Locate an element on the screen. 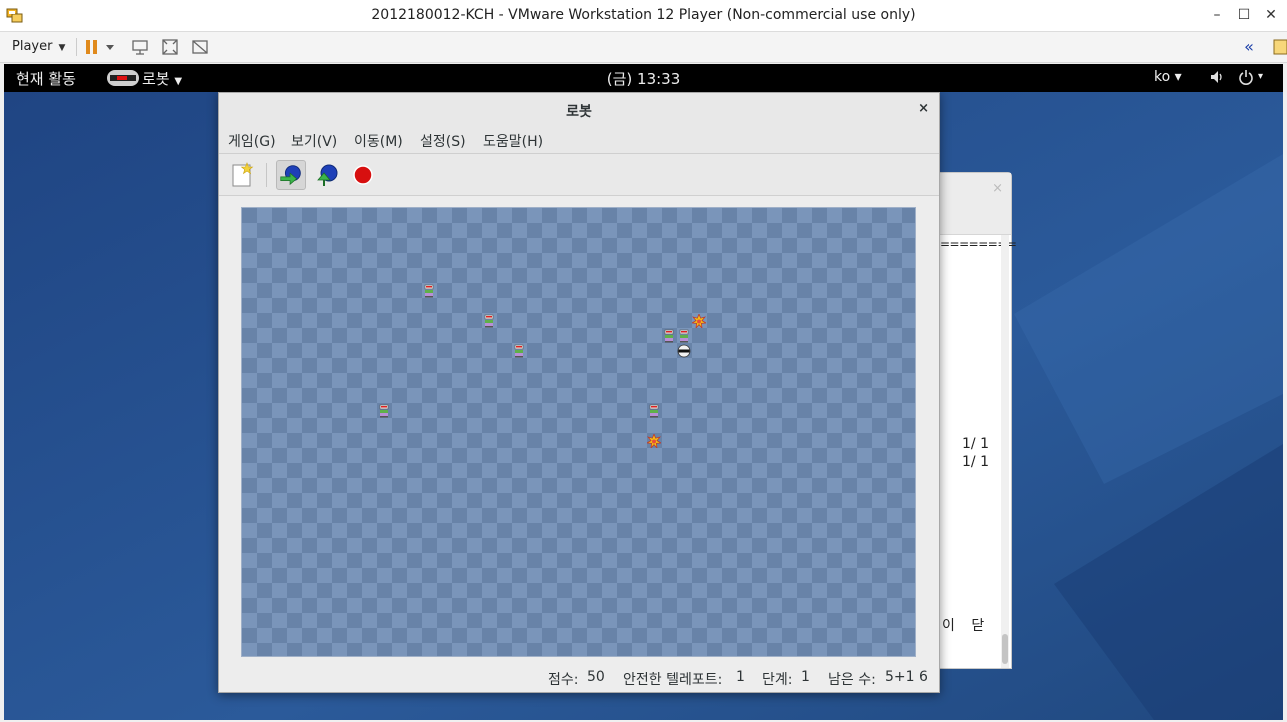 The image size is (1287, 722). chevron-down-icon: ▾ is located at coordinates (1260, 76).